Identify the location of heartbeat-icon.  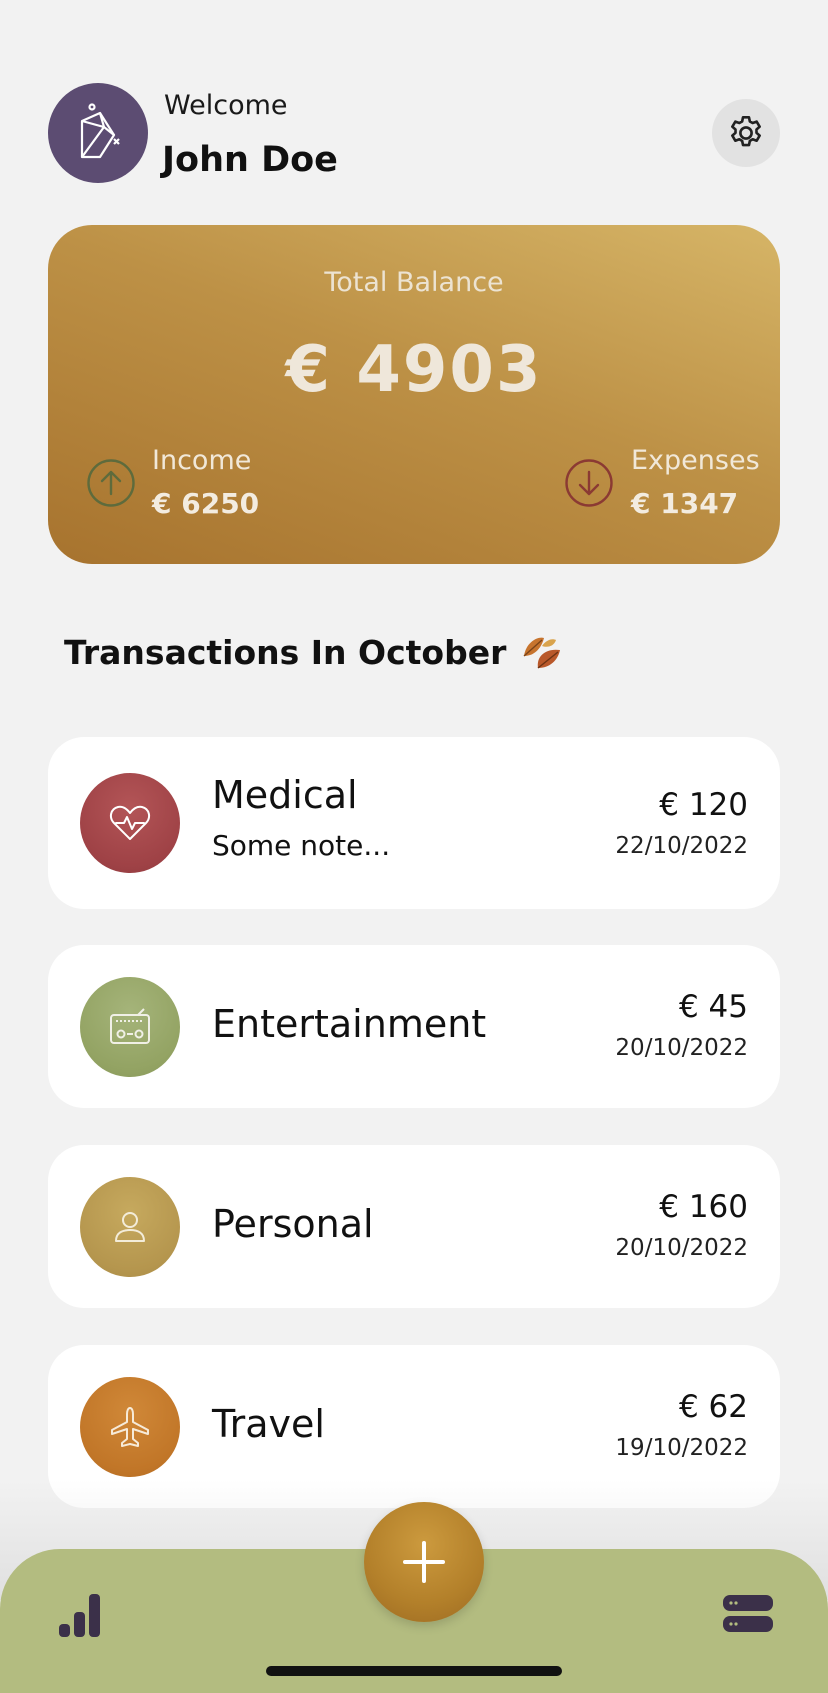
(130, 822).